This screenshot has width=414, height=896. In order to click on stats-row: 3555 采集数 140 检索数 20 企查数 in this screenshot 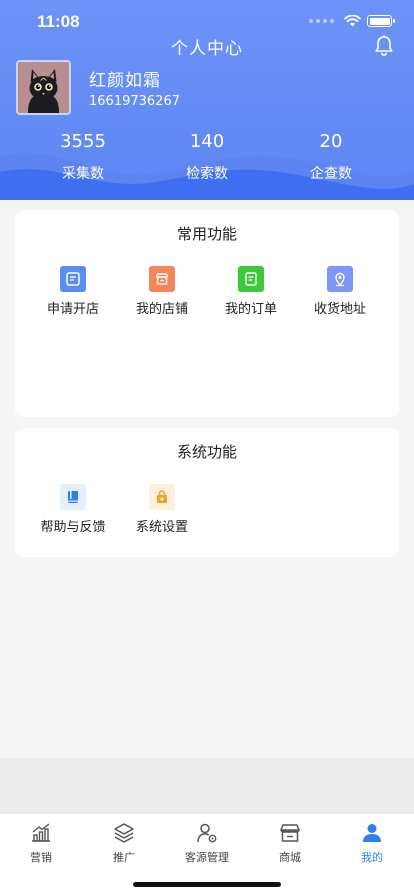, I will do `click(207, 157)`.